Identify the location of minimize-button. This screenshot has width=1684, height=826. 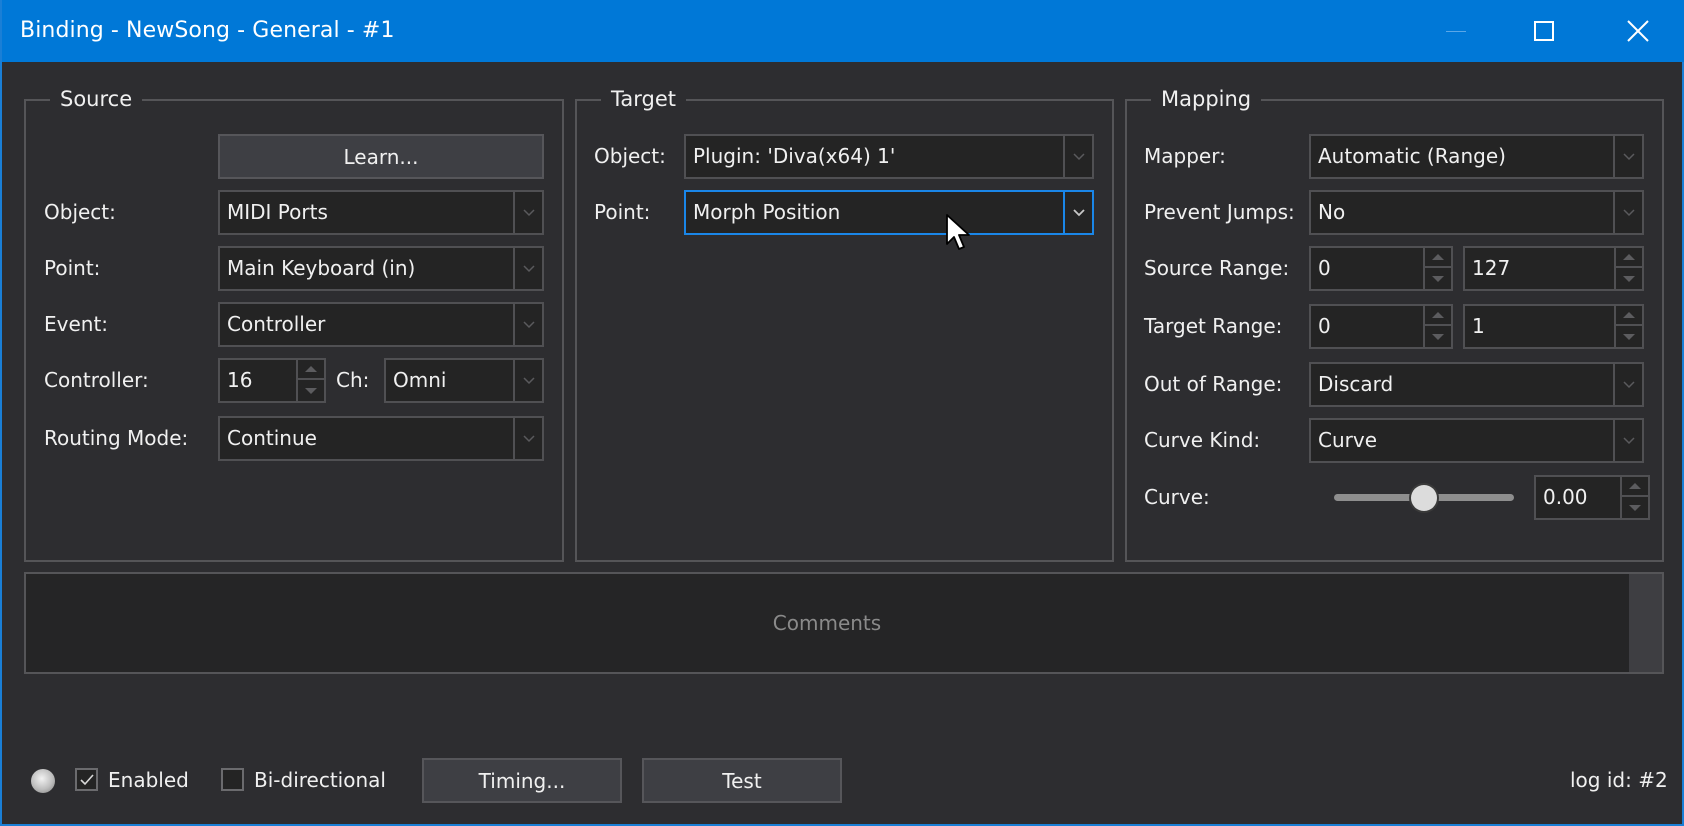
(1456, 31).